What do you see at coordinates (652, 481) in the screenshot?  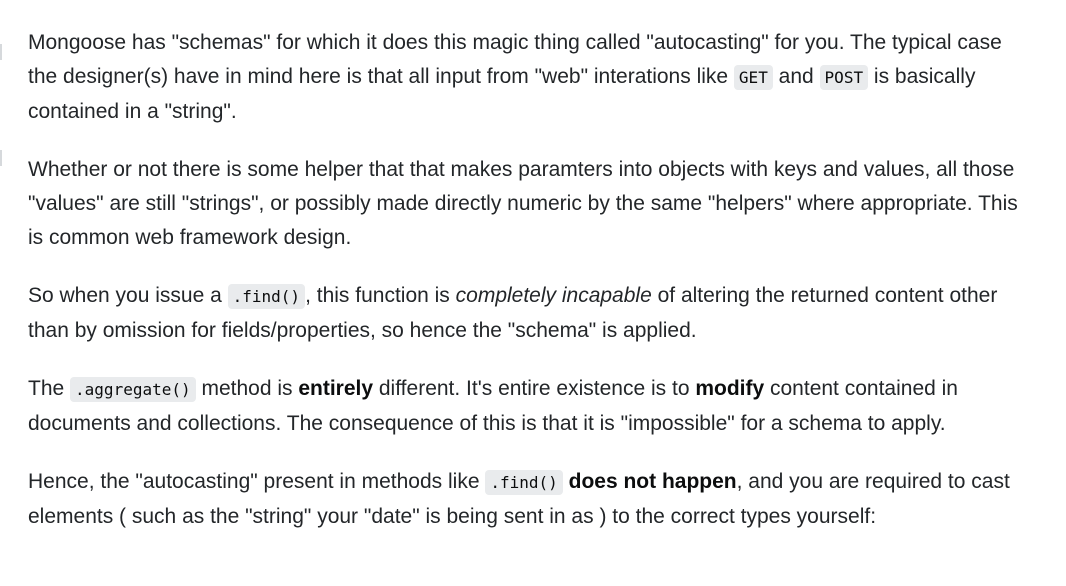 I see `bold-text: does not happen` at bounding box center [652, 481].